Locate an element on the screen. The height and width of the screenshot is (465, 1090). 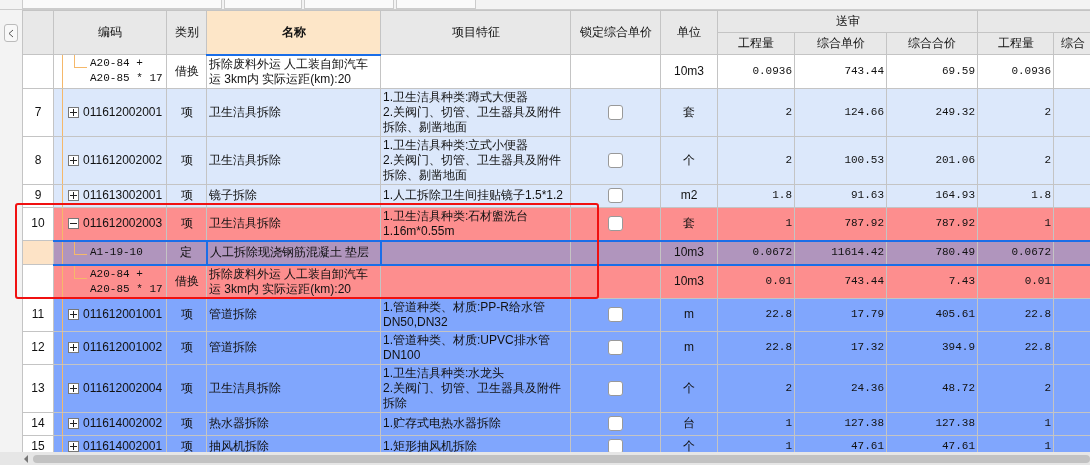
features-cell: 1.卫生洁具种类:石材盥洗台 1.16m*0.55m is located at coordinates (475, 224).